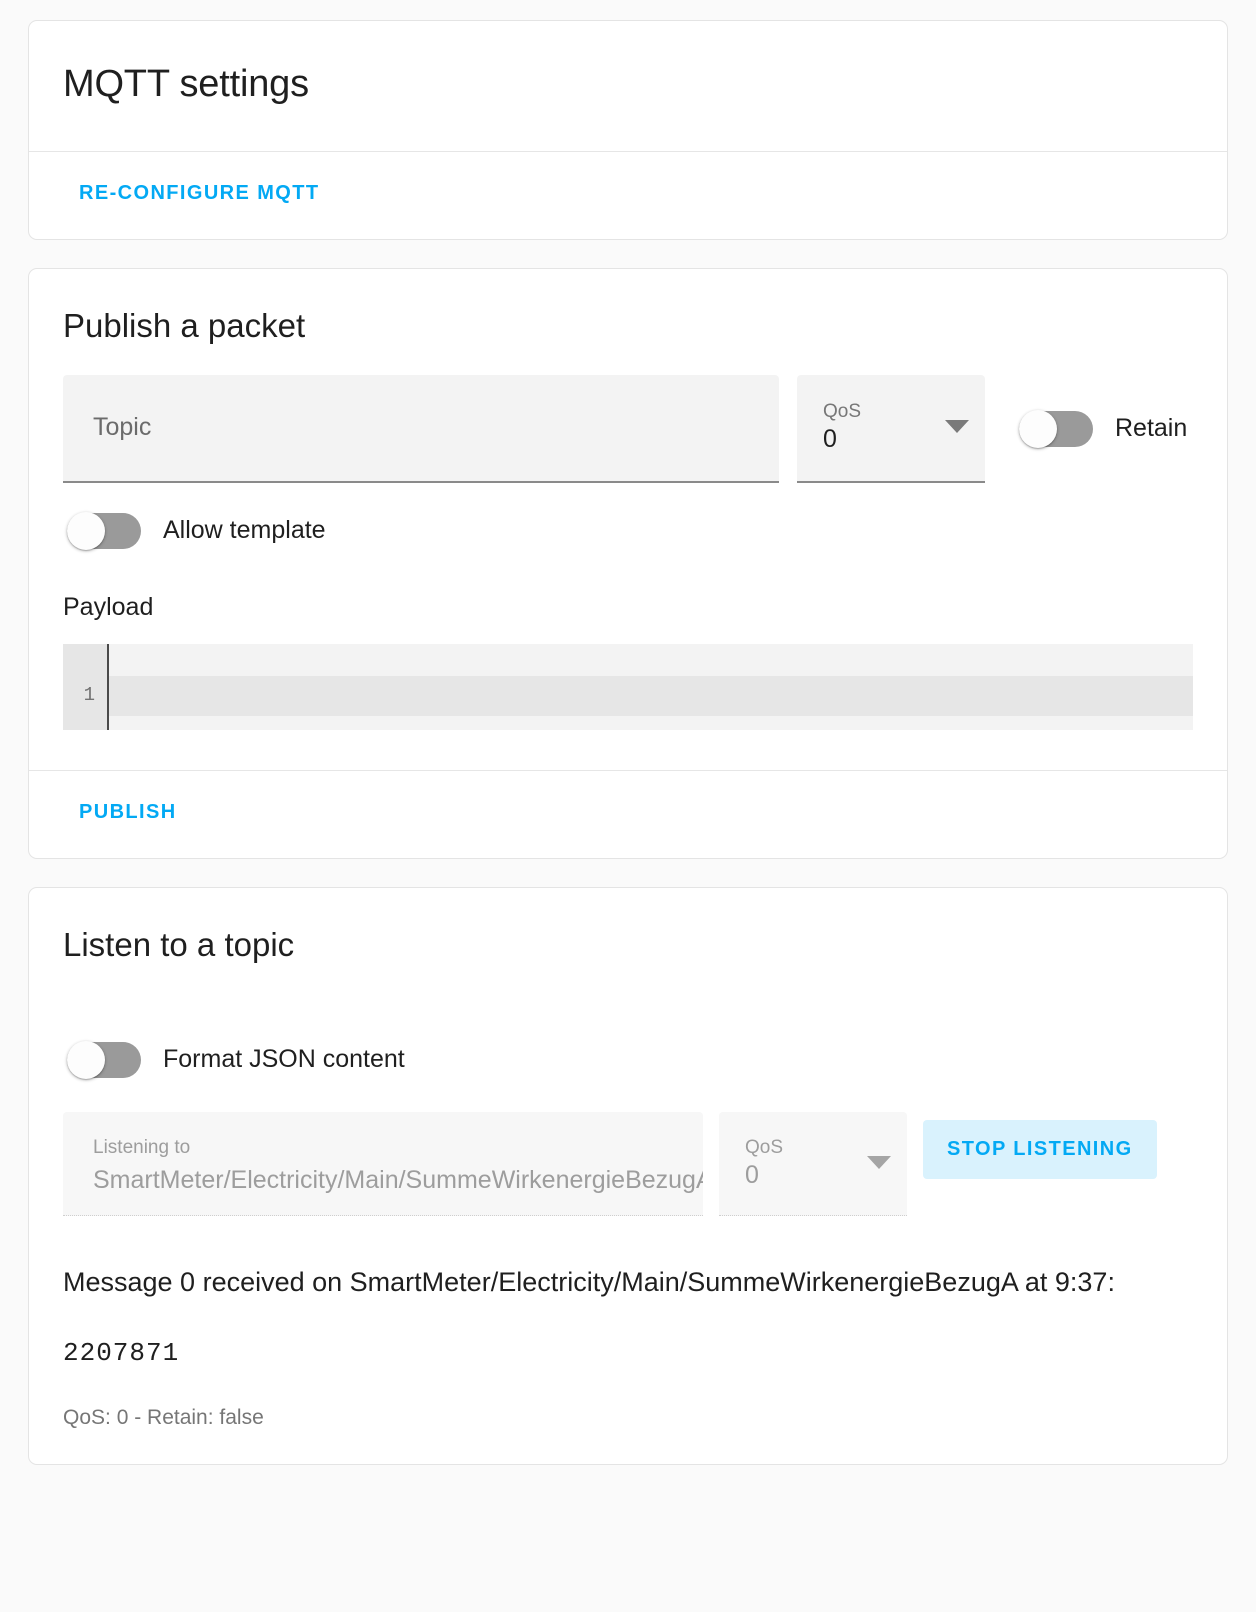 This screenshot has height=1612, width=1256. I want to click on listening-to-label: Listening to, so click(142, 1147).